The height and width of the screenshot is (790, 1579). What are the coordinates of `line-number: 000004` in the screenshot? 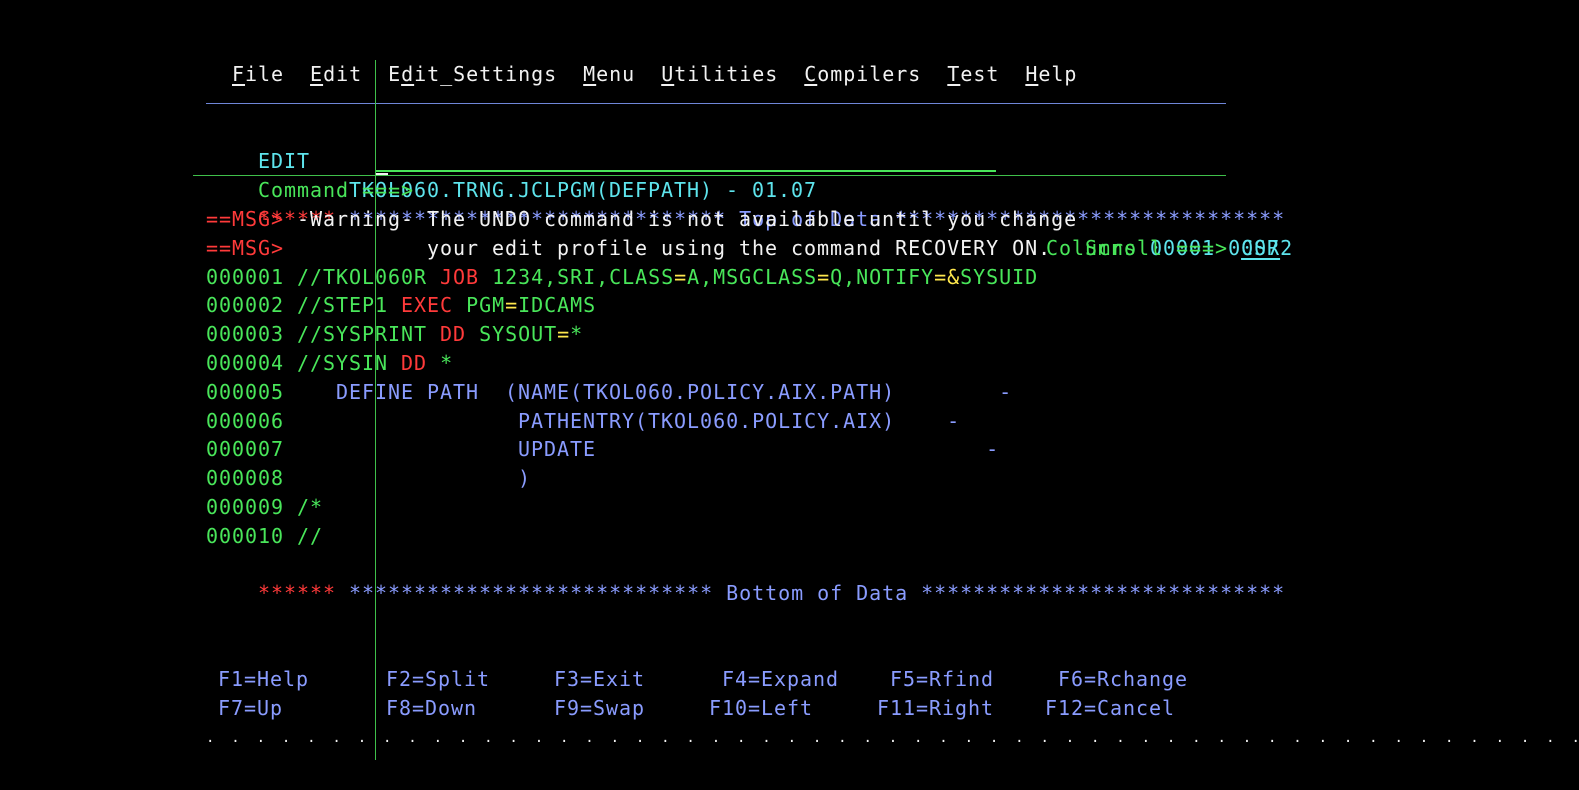 It's located at (245, 363).